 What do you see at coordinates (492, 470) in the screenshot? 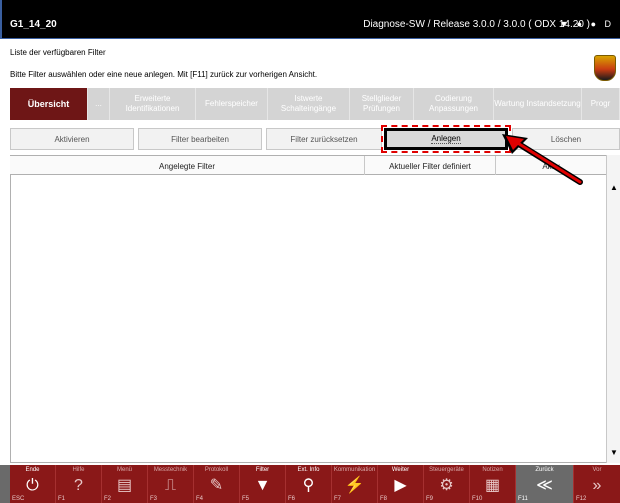
I see `fkey-label: Notizen` at bounding box center [492, 470].